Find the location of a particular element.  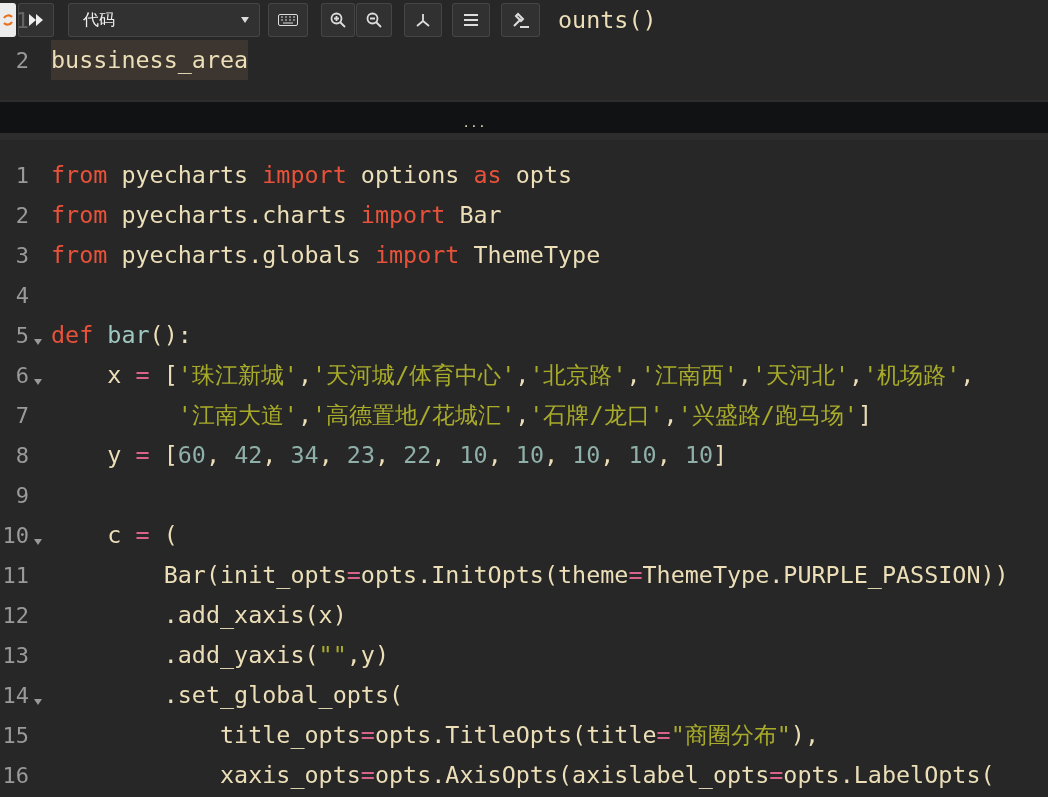

line-number: 7 is located at coordinates (22, 415).